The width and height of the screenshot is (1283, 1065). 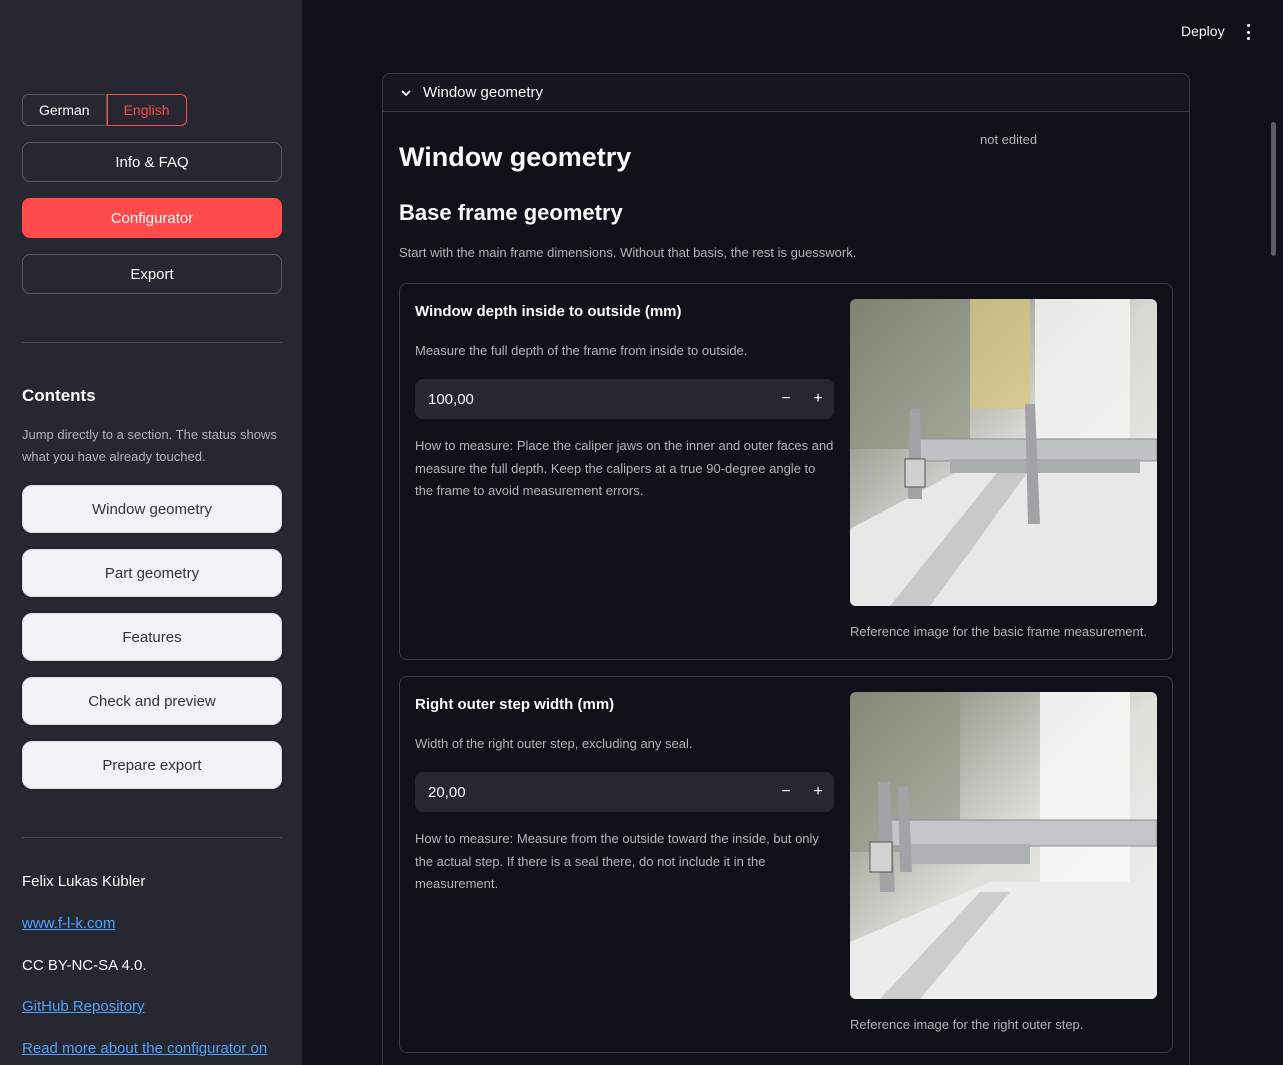 What do you see at coordinates (144, 1048) in the screenshot?
I see `read-more-link: Read more about the configurator on` at bounding box center [144, 1048].